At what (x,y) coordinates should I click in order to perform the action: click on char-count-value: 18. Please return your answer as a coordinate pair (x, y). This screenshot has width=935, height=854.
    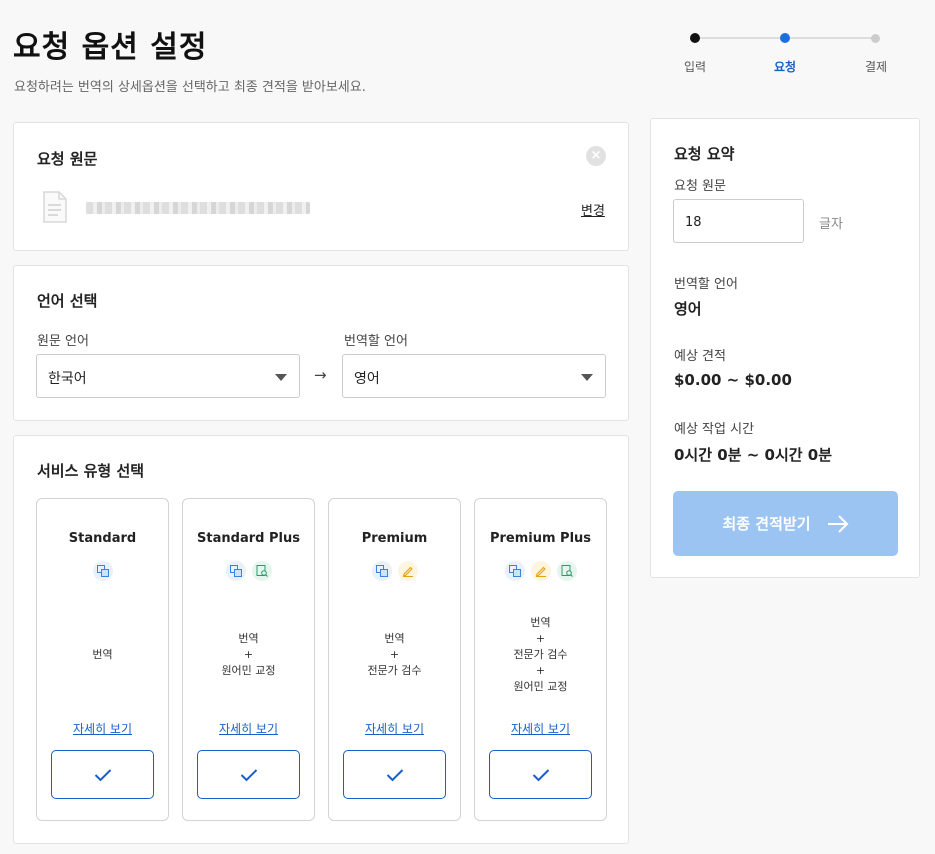
    Looking at the image, I should click on (693, 222).